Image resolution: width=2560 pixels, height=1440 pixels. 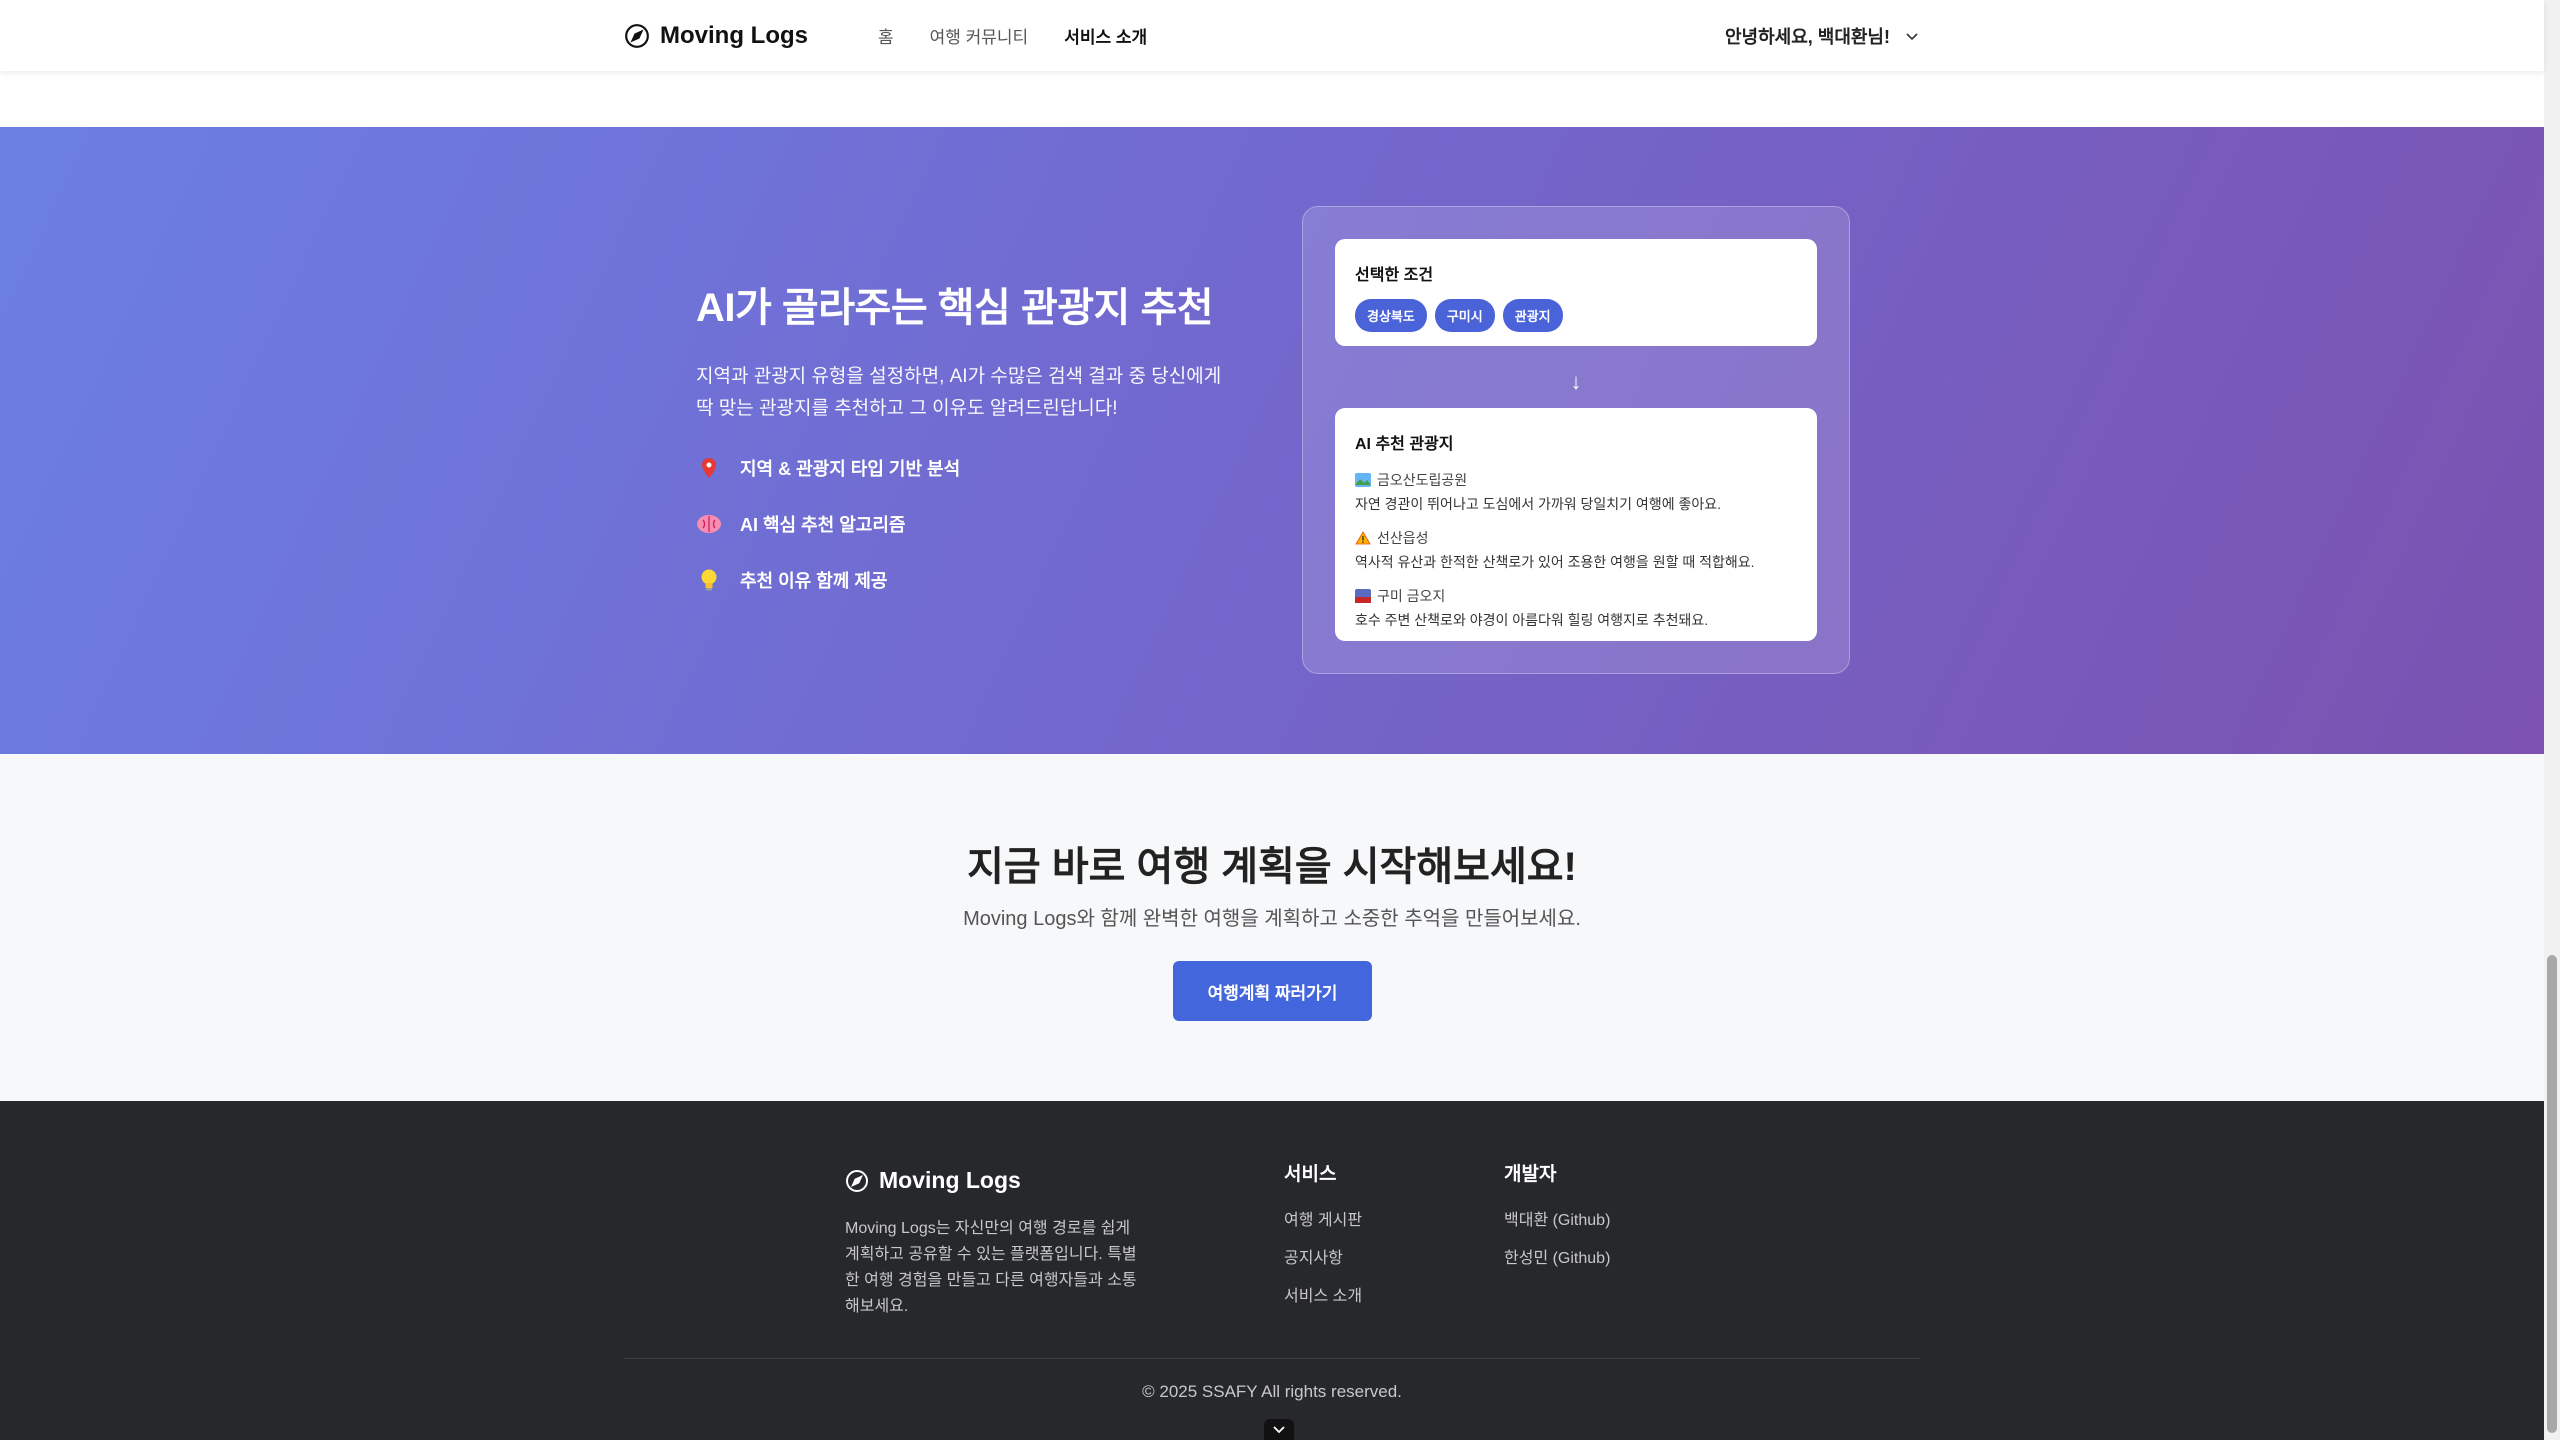 What do you see at coordinates (823, 525) in the screenshot?
I see `feature-label: AI 핵심 추천 알고리즘` at bounding box center [823, 525].